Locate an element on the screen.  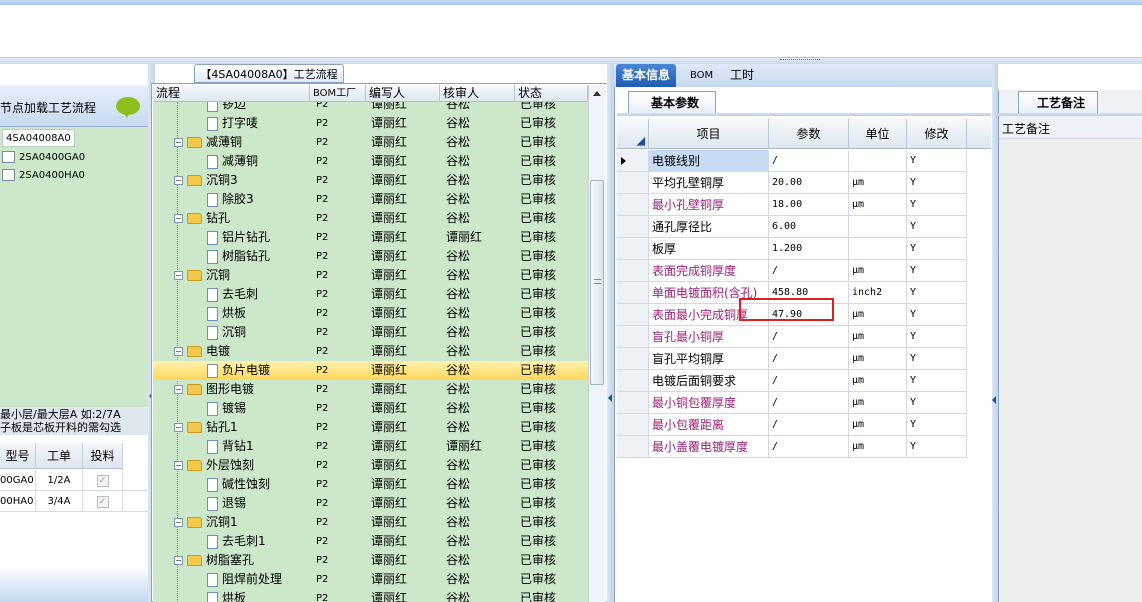
splitter-grip is located at coordinates (800, 60).